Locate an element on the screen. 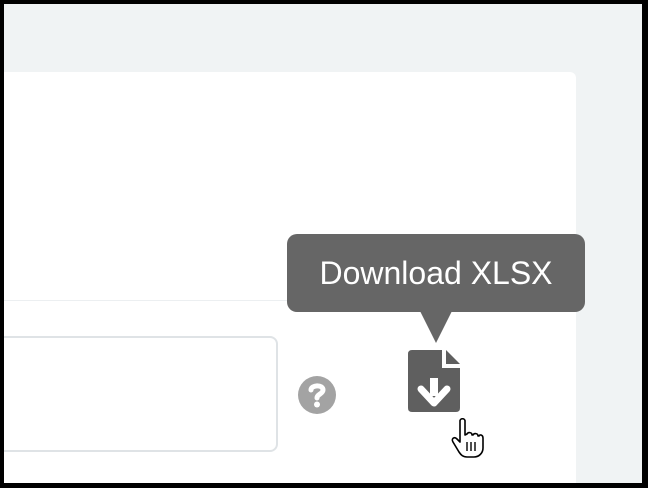  download-xlsx-button is located at coordinates (434, 381).